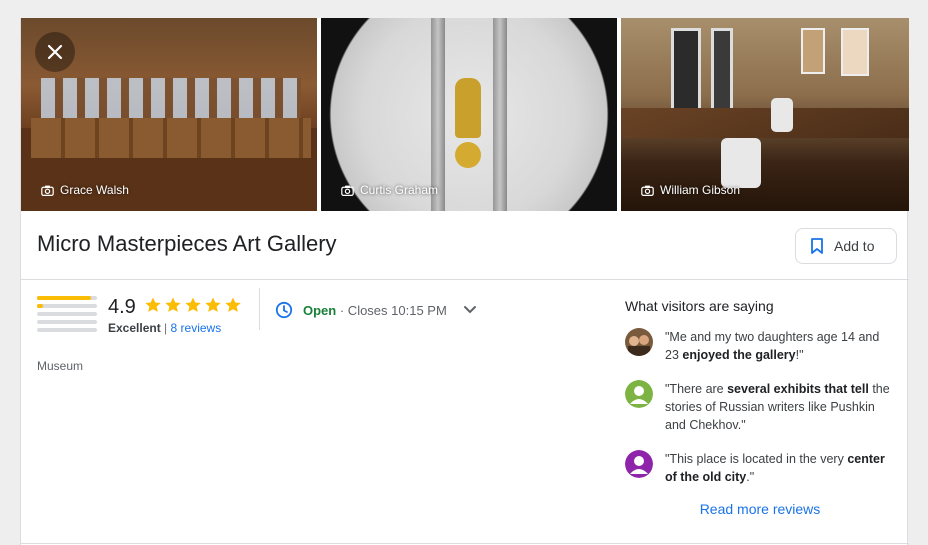 The image size is (928, 545). I want to click on rating-subline: Excellent | 8 reviews, so click(164, 328).